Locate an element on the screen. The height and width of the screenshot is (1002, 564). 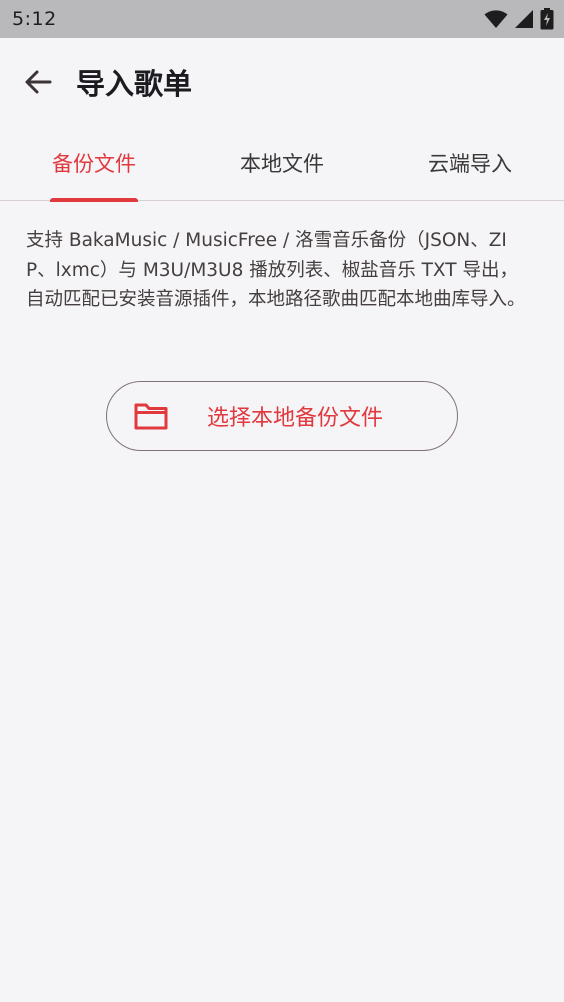
wifi-icon is located at coordinates (496, 19).